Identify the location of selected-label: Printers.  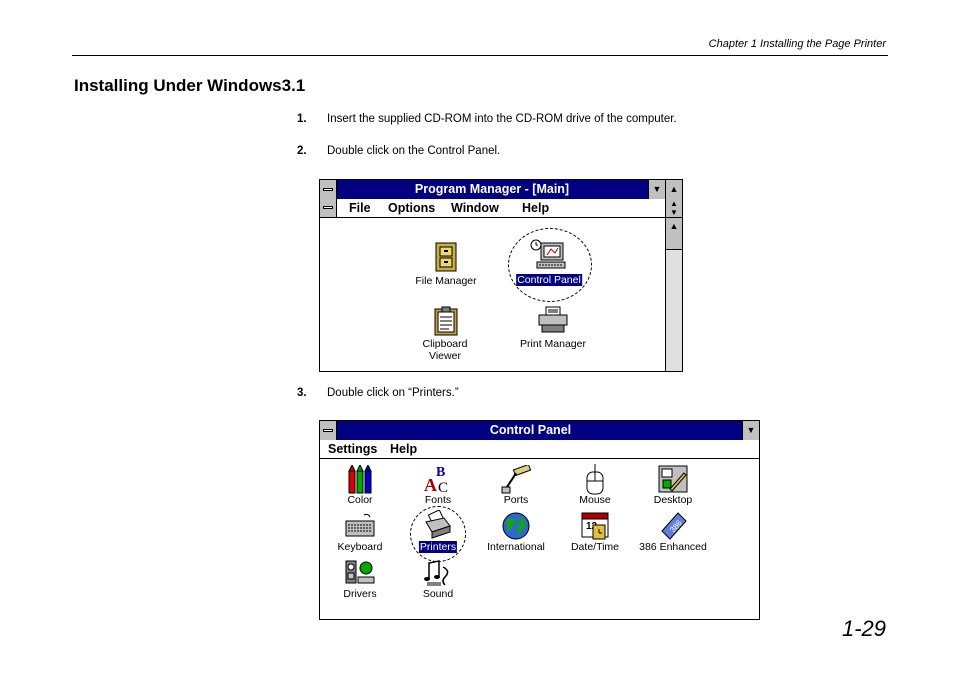
(438, 547).